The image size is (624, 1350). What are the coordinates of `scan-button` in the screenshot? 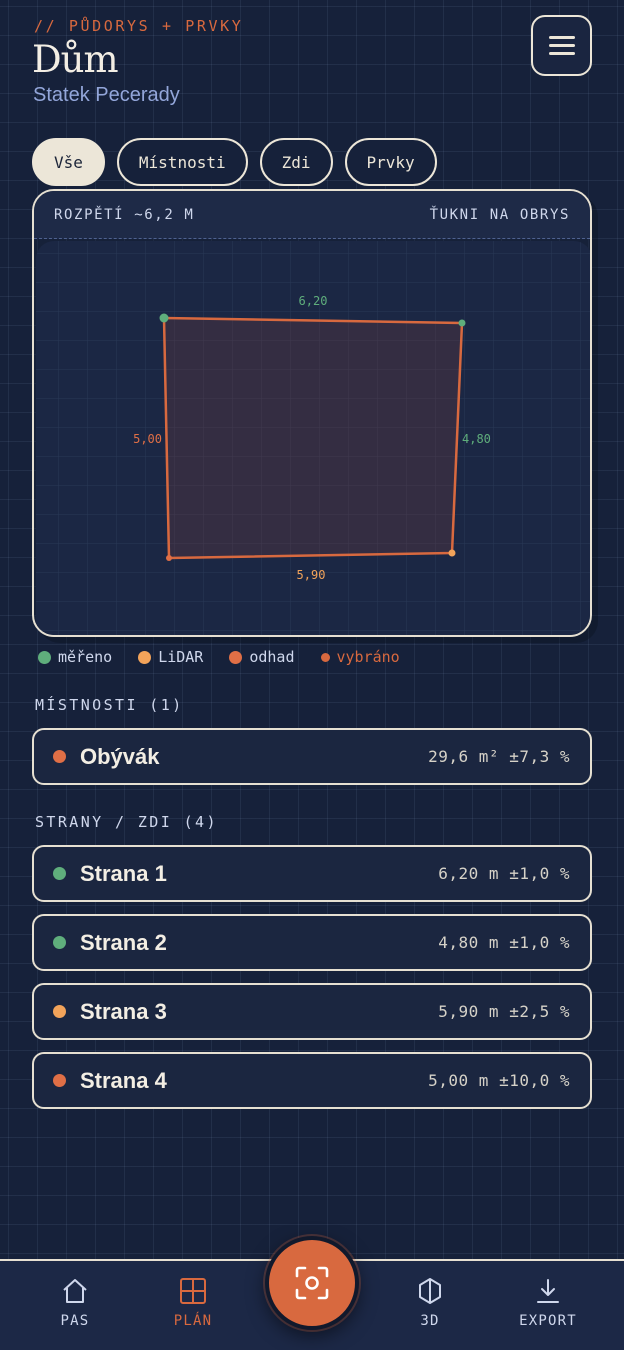 It's located at (312, 1283).